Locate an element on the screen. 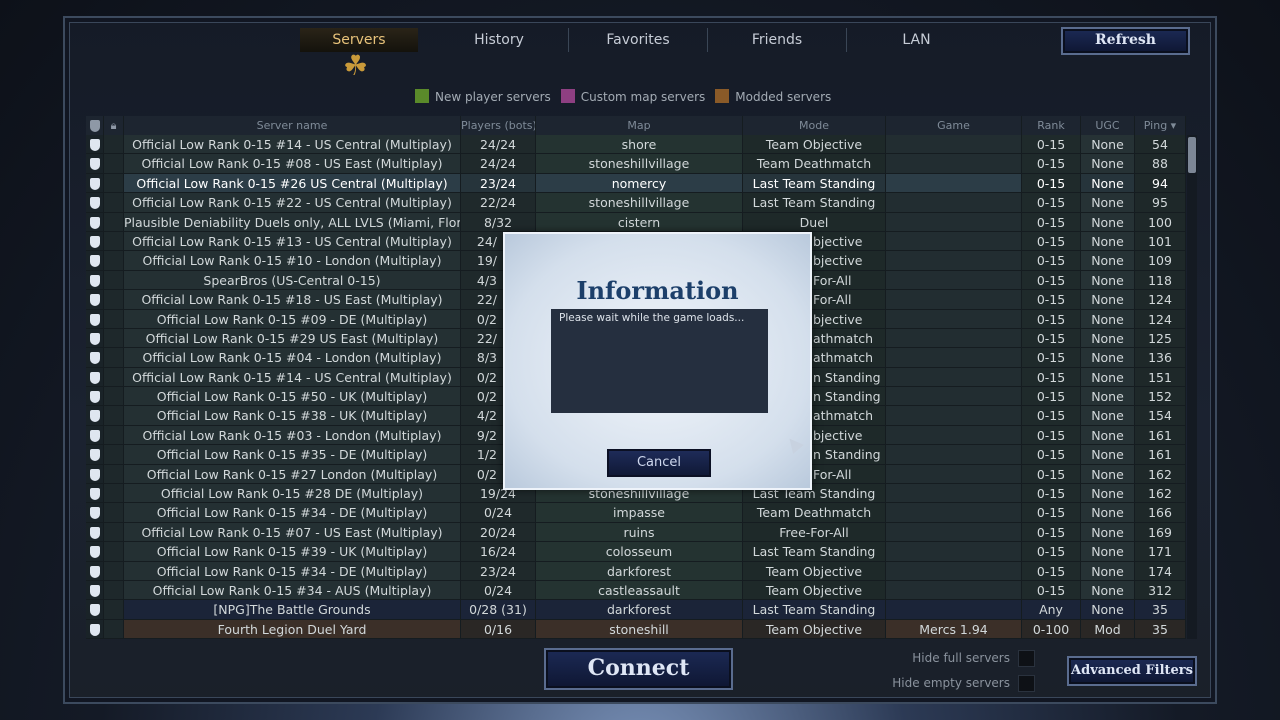 The height and width of the screenshot is (720, 1280). col-game: Game is located at coordinates (954, 125).